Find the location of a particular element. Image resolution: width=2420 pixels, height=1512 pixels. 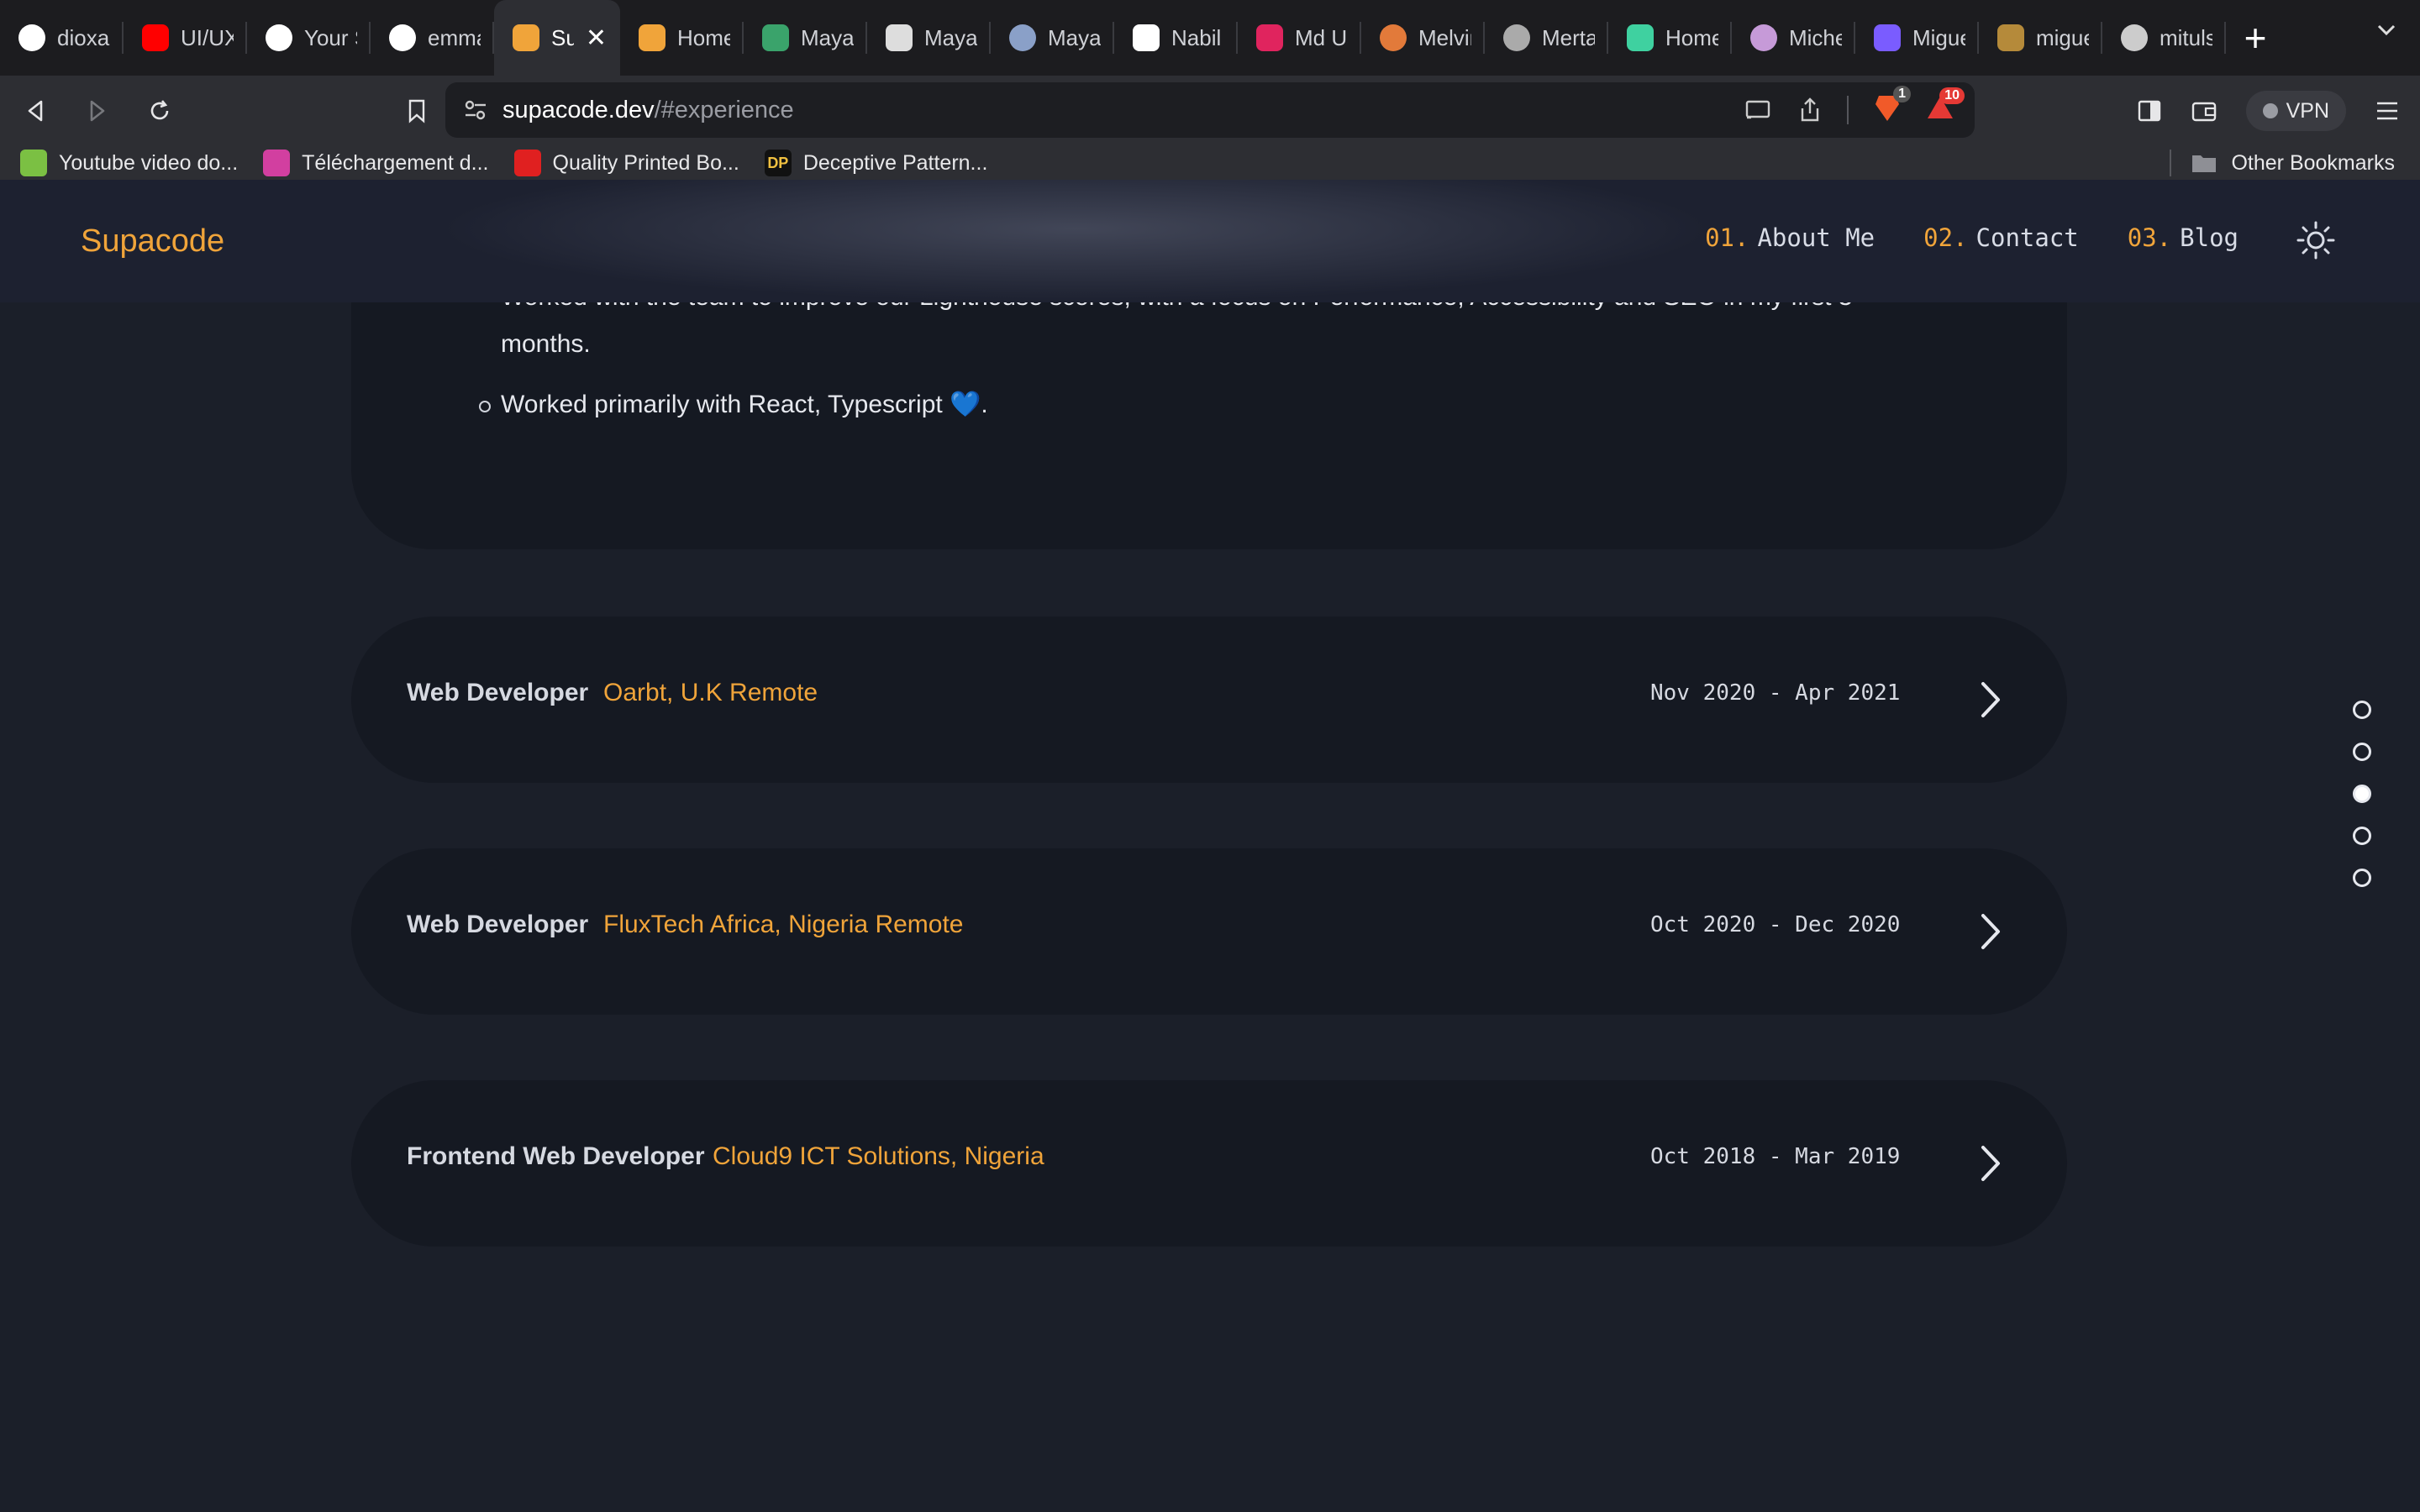

nav-link: 01. About Me is located at coordinates (1790, 237).